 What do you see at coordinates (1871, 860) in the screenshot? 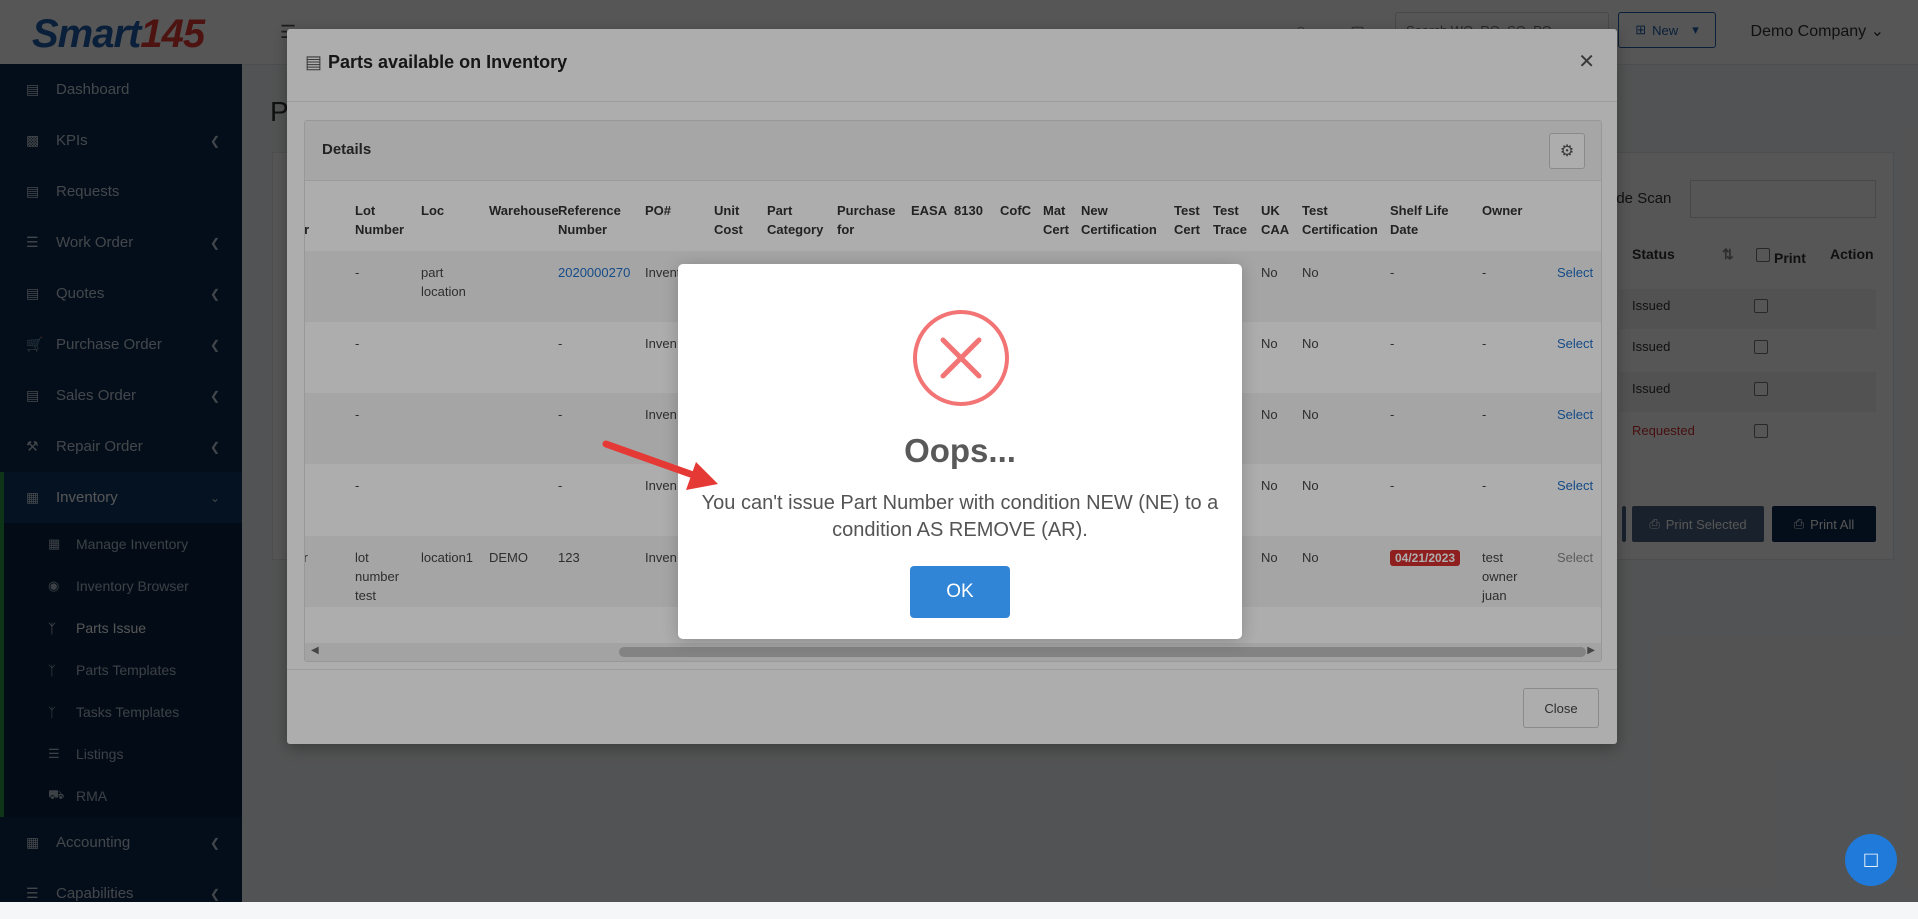
I see `chat-support-icon: □` at bounding box center [1871, 860].